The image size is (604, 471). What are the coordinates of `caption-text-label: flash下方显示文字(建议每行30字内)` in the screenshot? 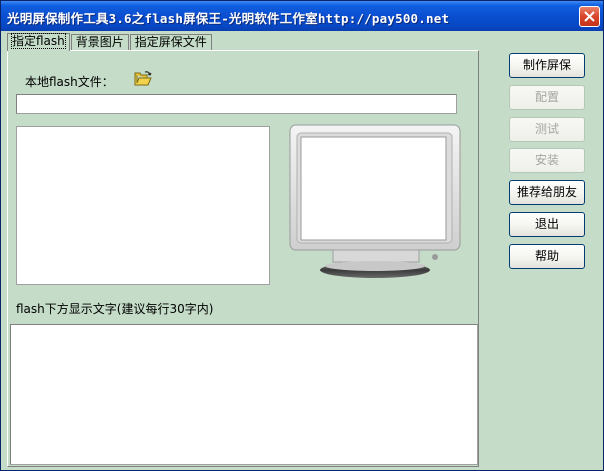 It's located at (115, 309).